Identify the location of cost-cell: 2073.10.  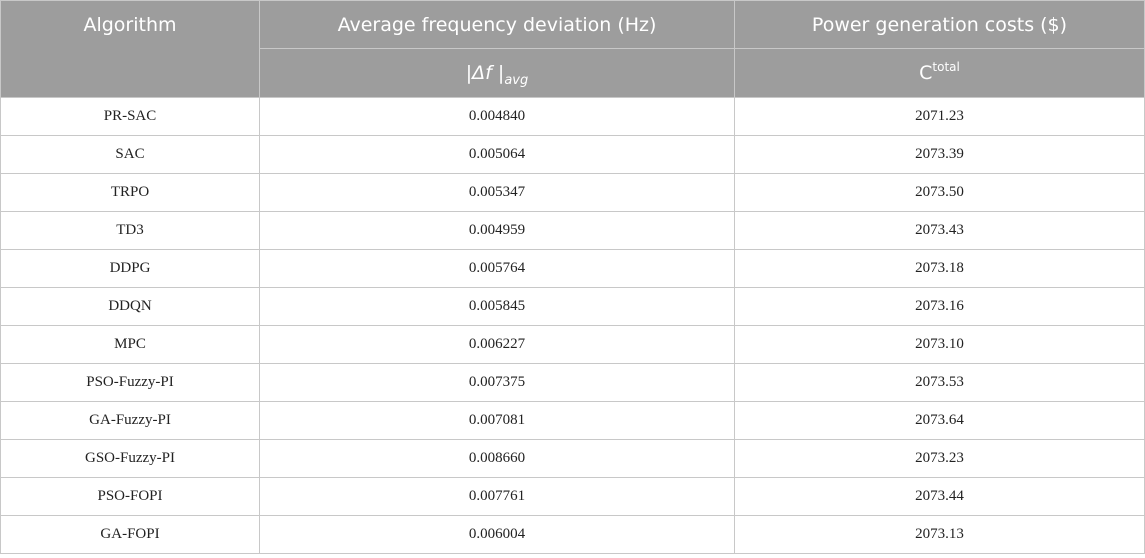
(939, 344).